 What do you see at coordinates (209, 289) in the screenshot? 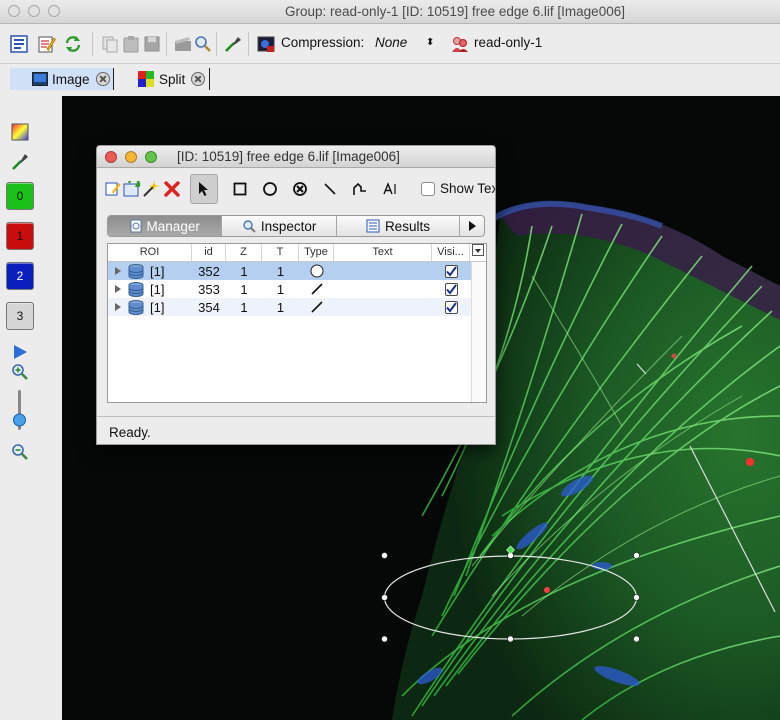
I see `id-cell: 353` at bounding box center [209, 289].